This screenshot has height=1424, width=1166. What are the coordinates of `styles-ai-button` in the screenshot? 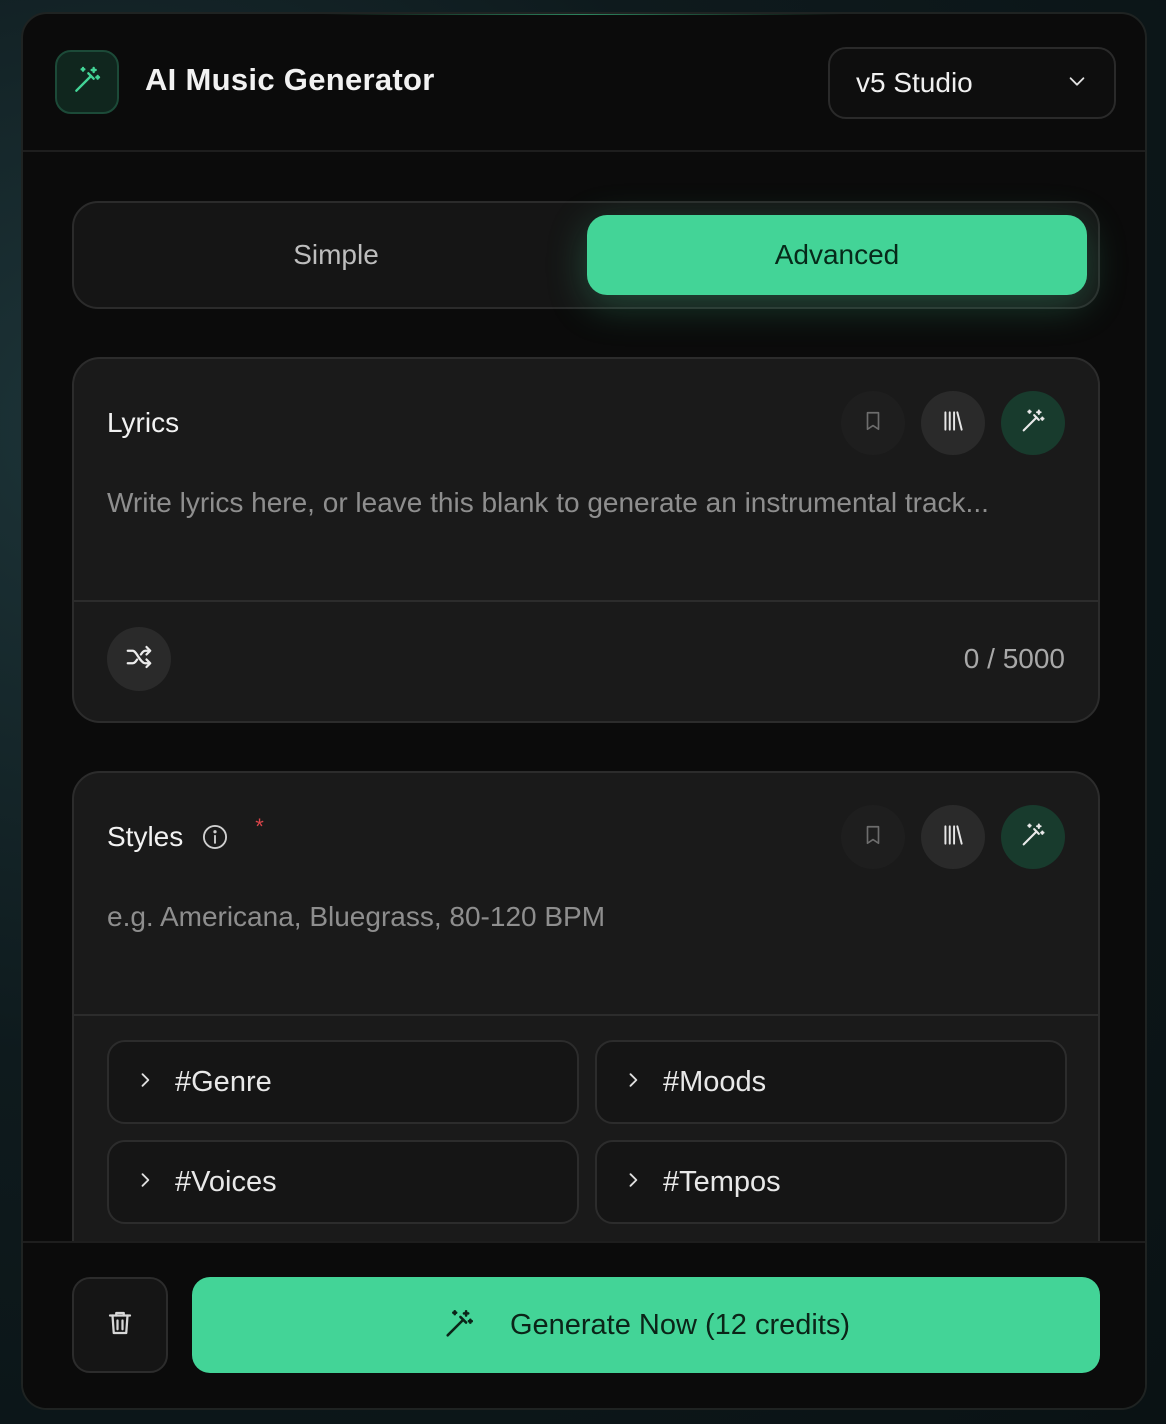 It's located at (1033, 837).